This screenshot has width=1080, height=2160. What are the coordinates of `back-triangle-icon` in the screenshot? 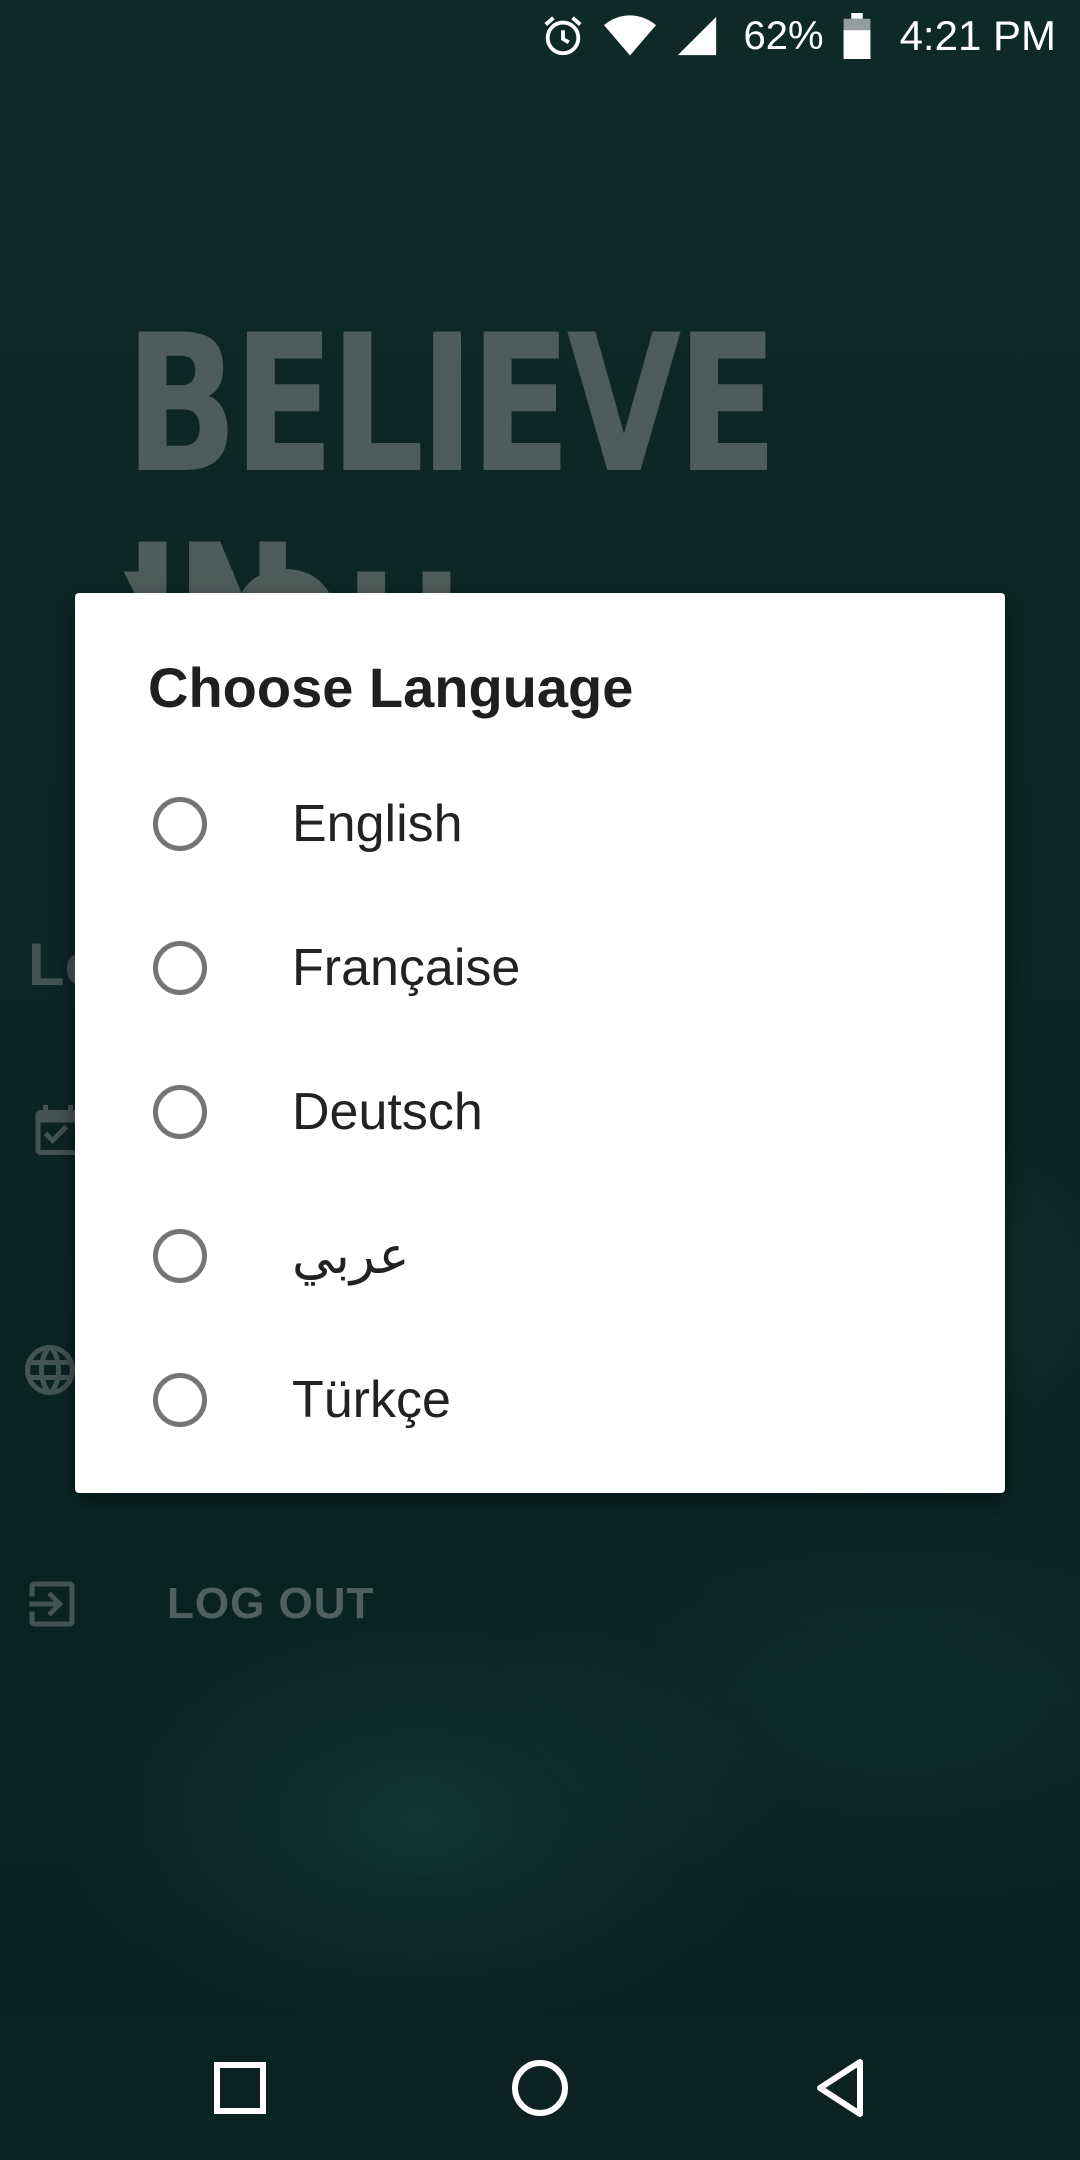 It's located at (840, 2088).